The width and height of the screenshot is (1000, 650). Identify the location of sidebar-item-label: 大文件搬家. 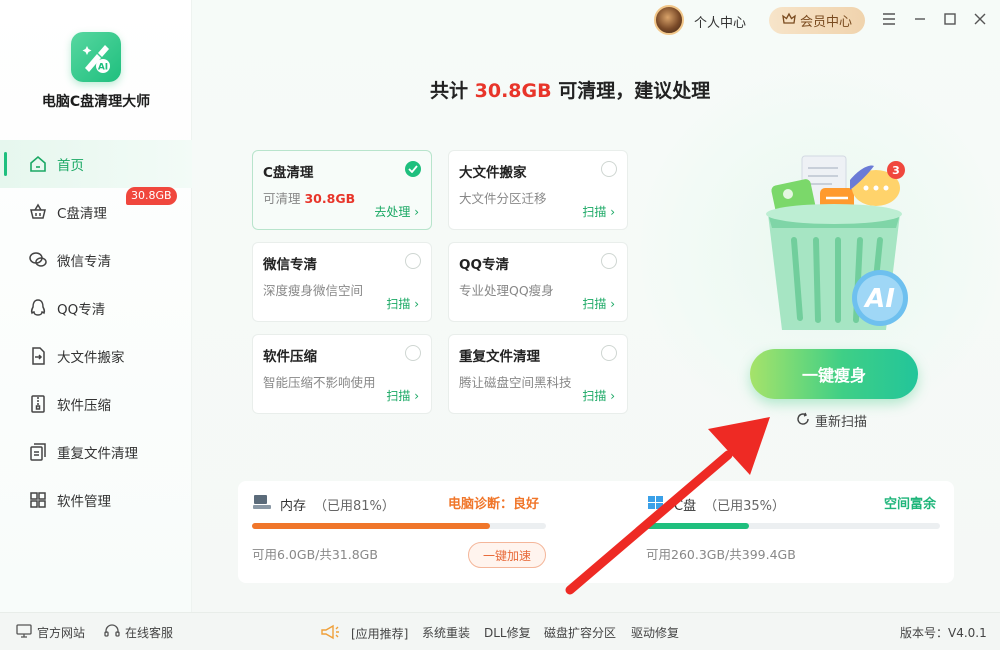
(91, 358).